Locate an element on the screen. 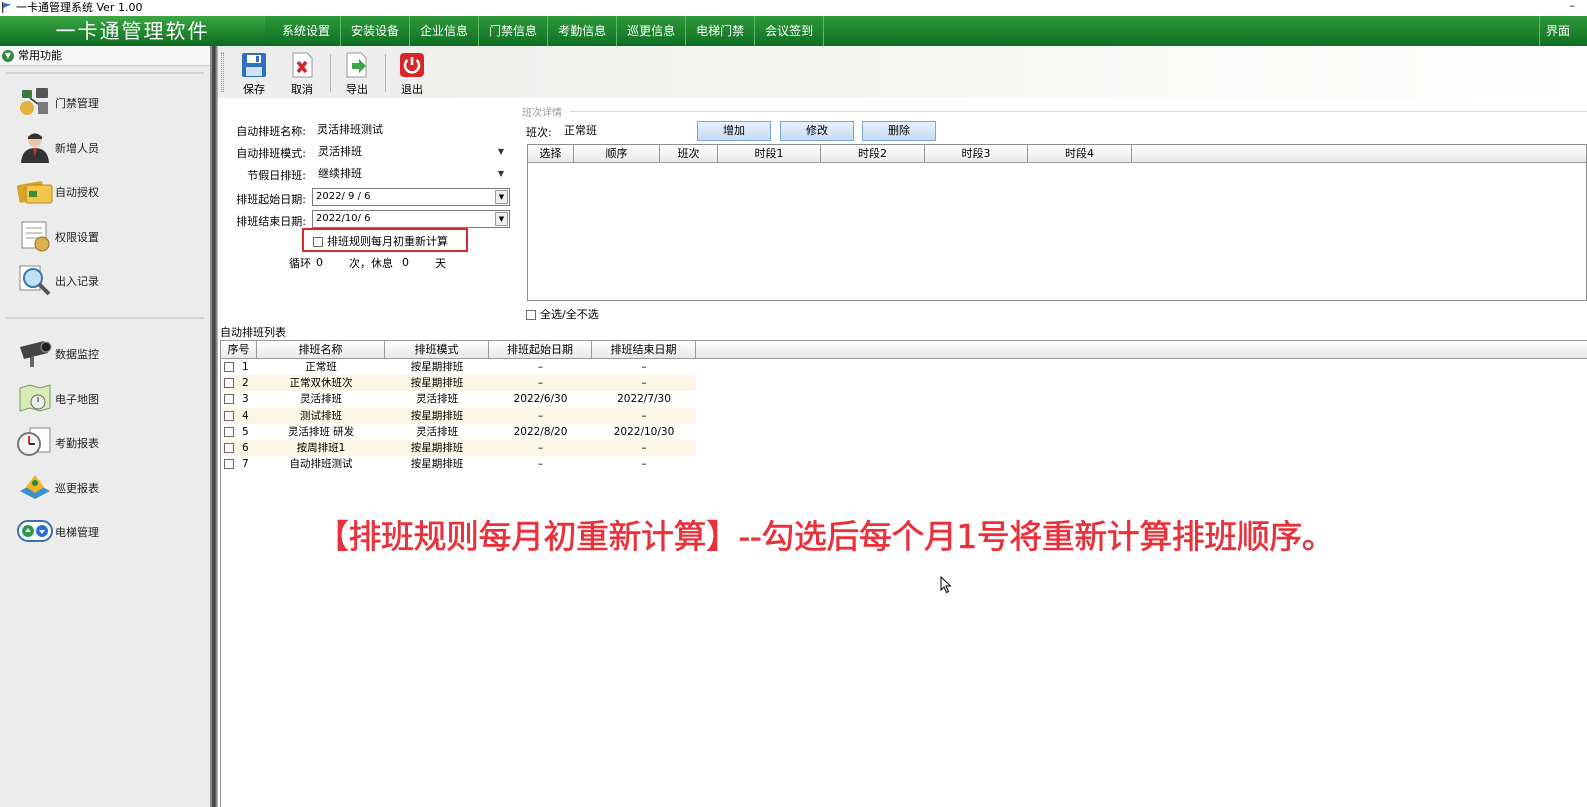 This screenshot has width=1587, height=807. edit-shift-button: 修改 is located at coordinates (817, 131).